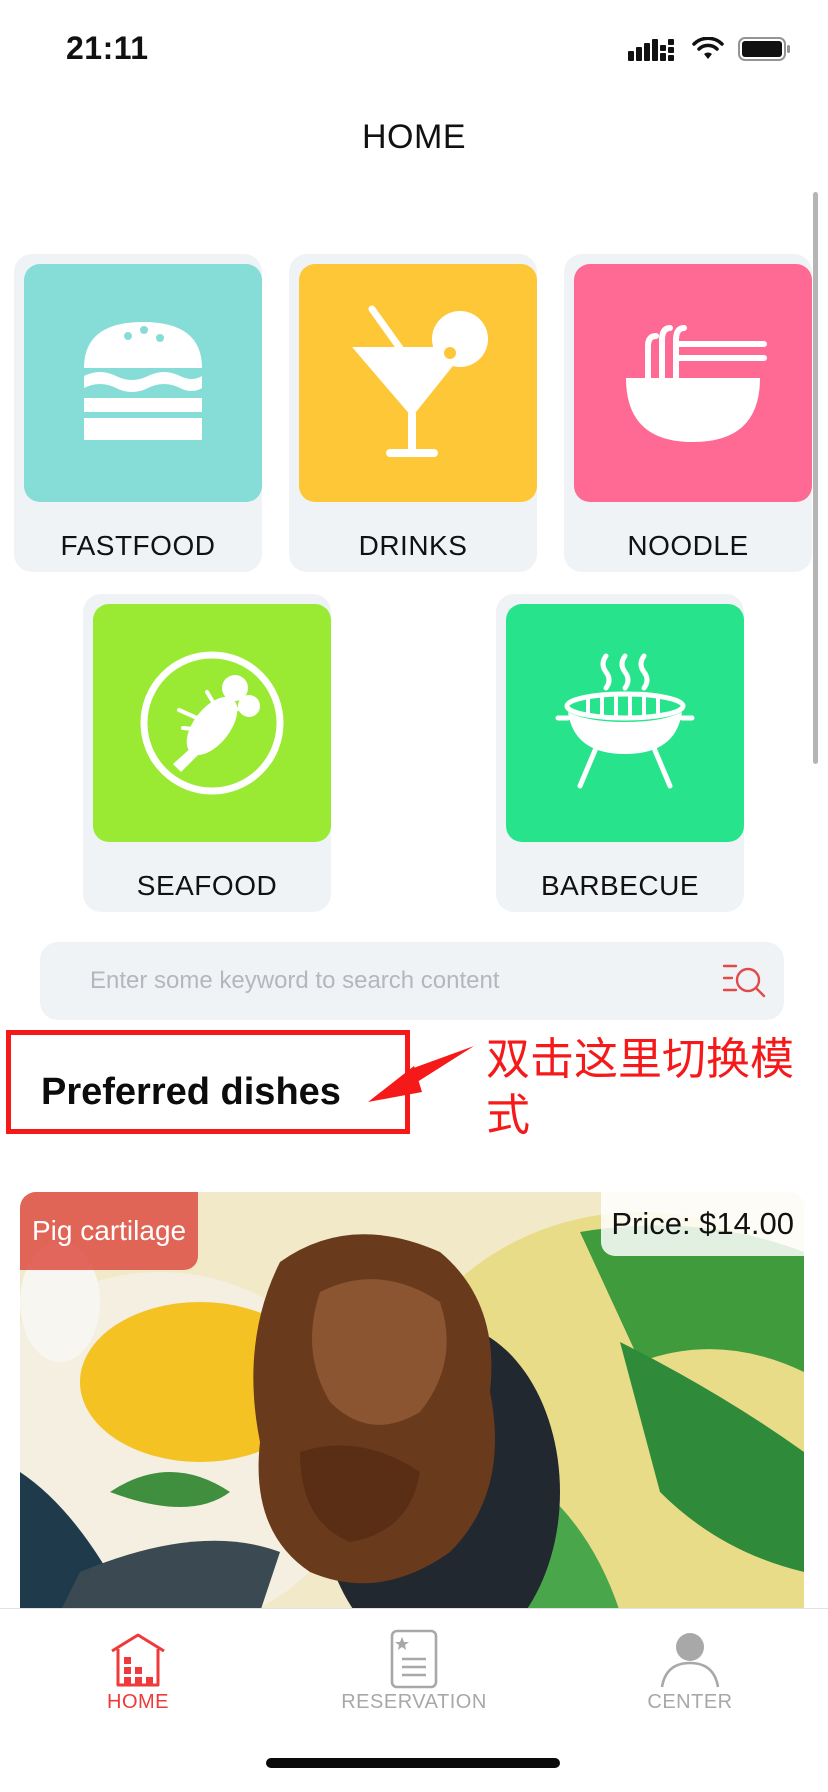  Describe the element at coordinates (620, 885) in the screenshot. I see `category-label: BARBECUE` at that location.